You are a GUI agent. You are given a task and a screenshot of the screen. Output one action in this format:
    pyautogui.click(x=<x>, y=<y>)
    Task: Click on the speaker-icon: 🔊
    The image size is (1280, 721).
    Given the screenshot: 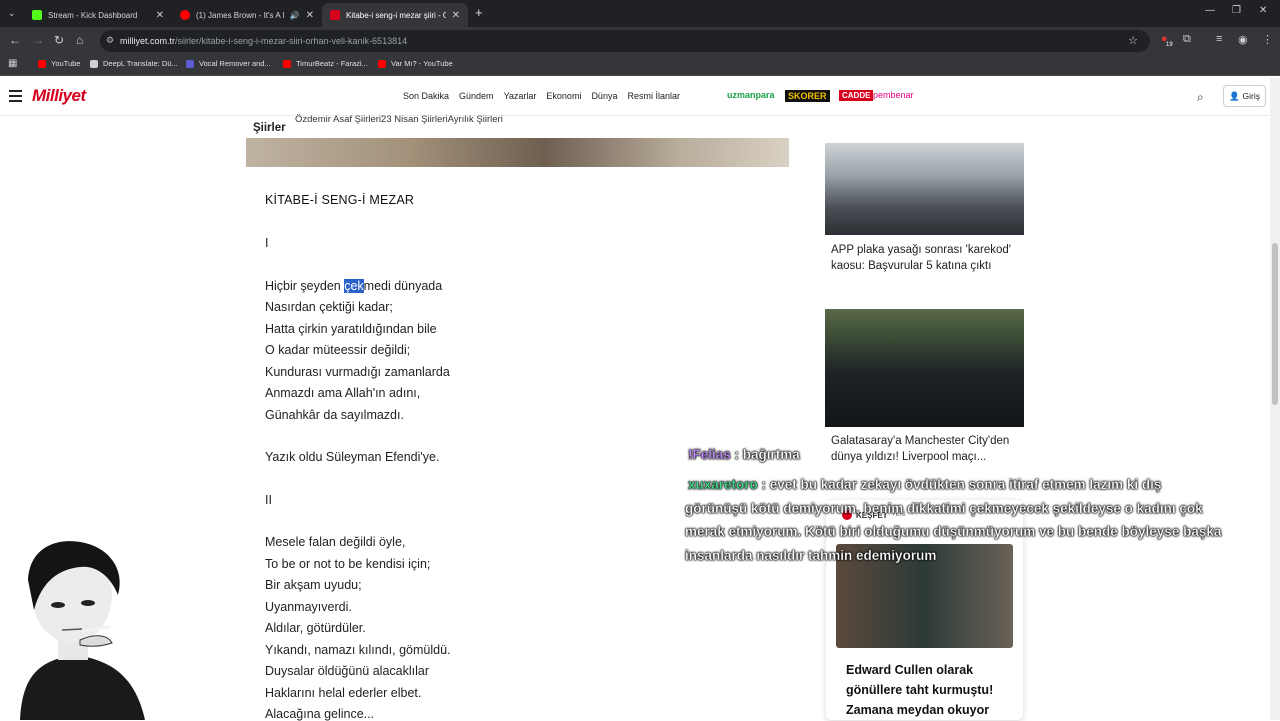 What is the action you would take?
    pyautogui.click(x=295, y=15)
    